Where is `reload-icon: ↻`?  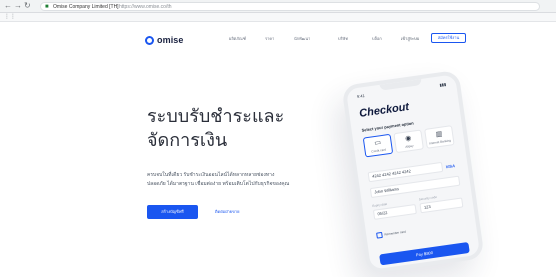
reload-icon: ↻ is located at coordinates (27, 6).